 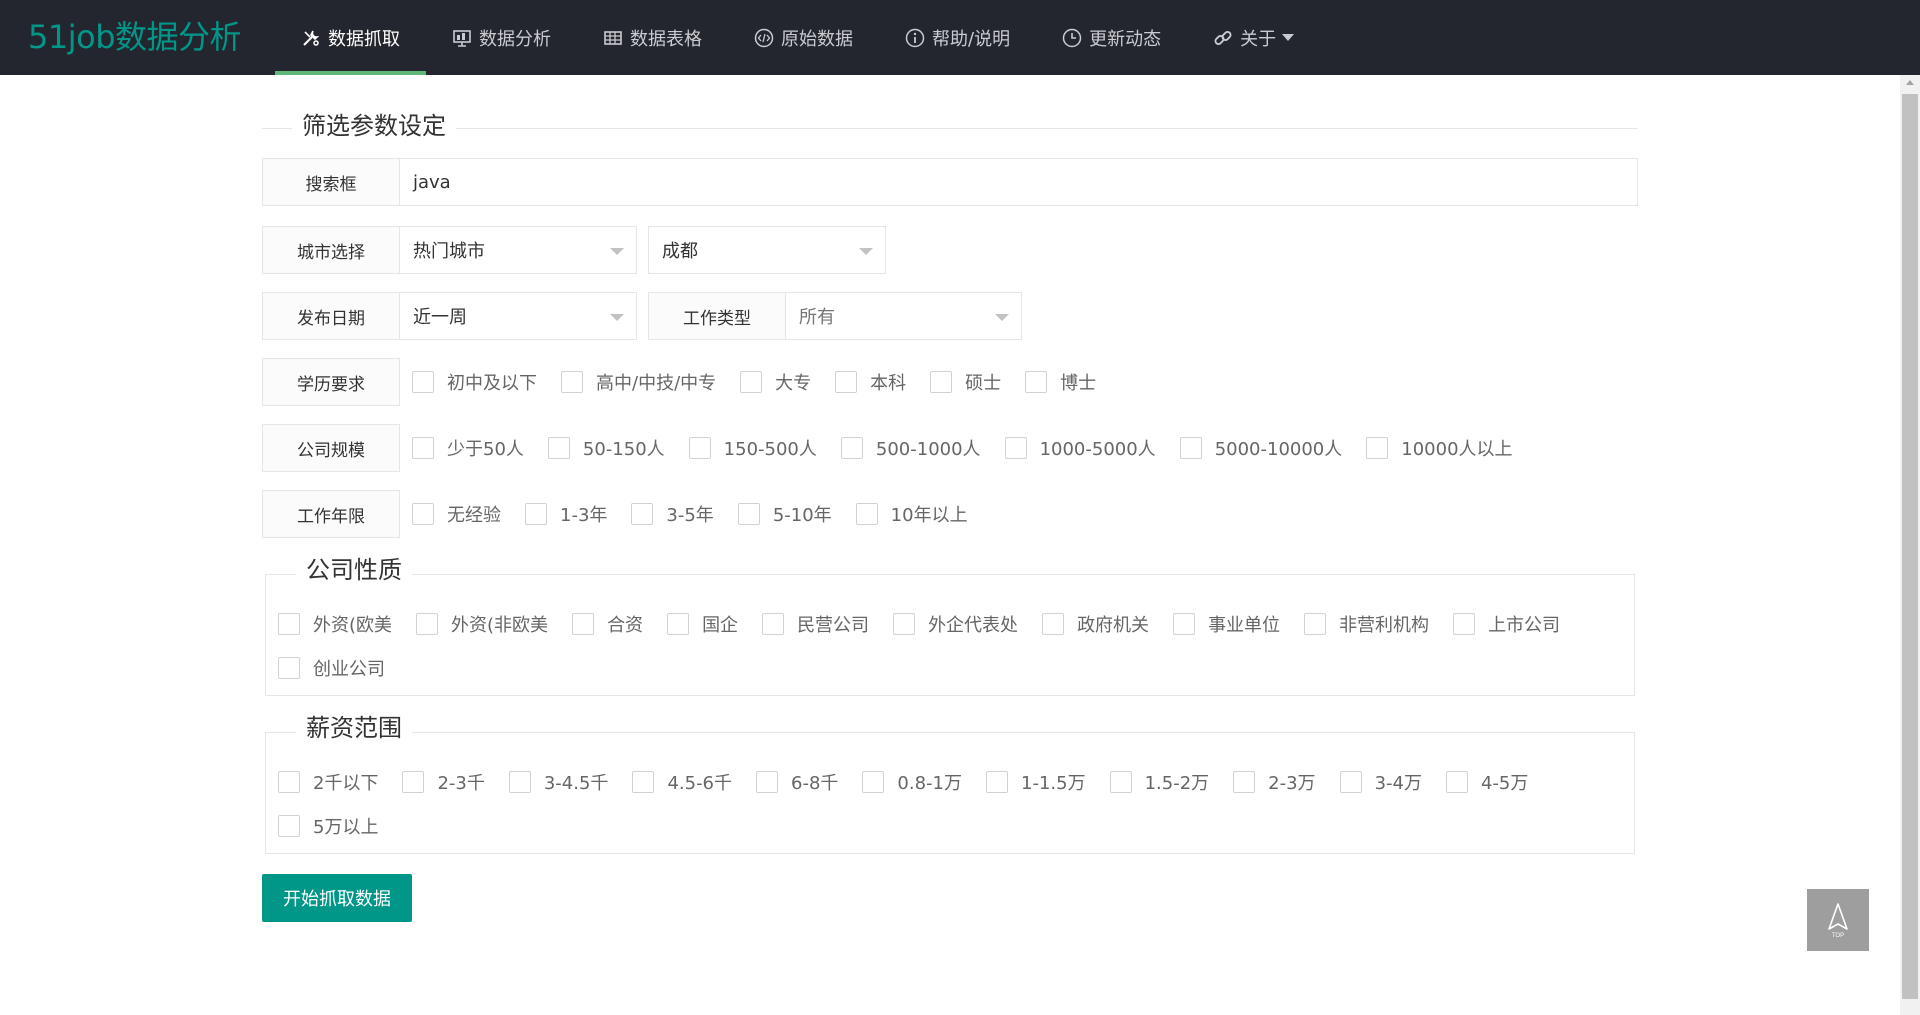 What do you see at coordinates (1253, 37) in the screenshot?
I see `nav-item-about: 关于` at bounding box center [1253, 37].